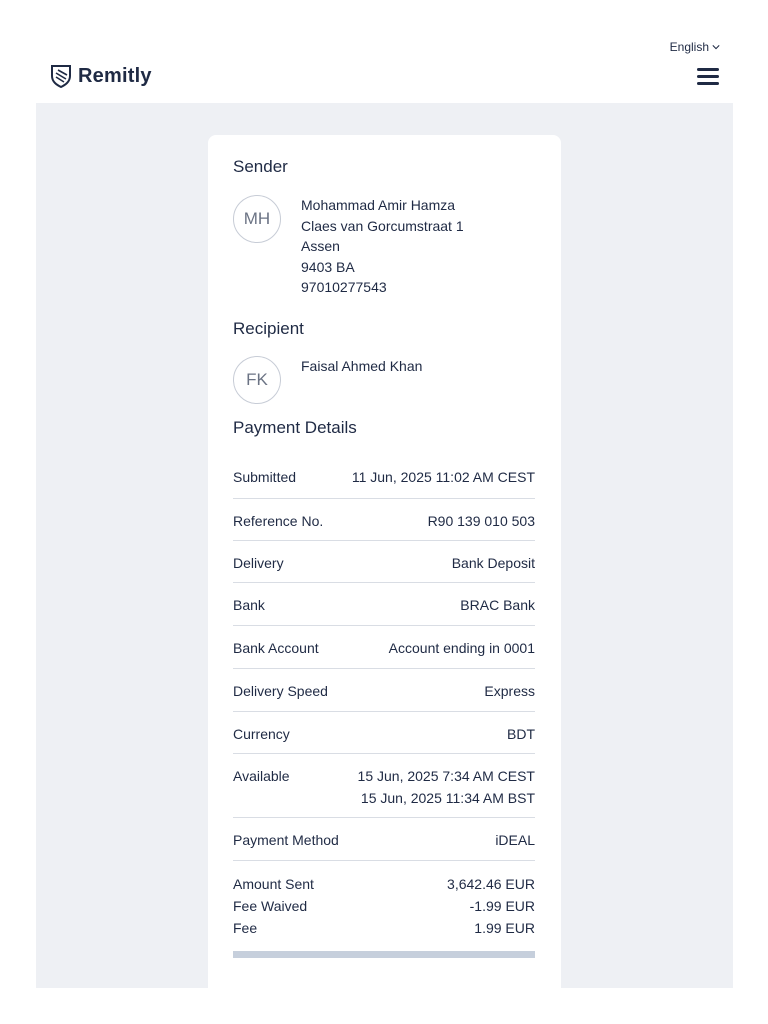 This screenshot has width=768, height=1024. I want to click on sender-phone: 97010277543, so click(344, 287).